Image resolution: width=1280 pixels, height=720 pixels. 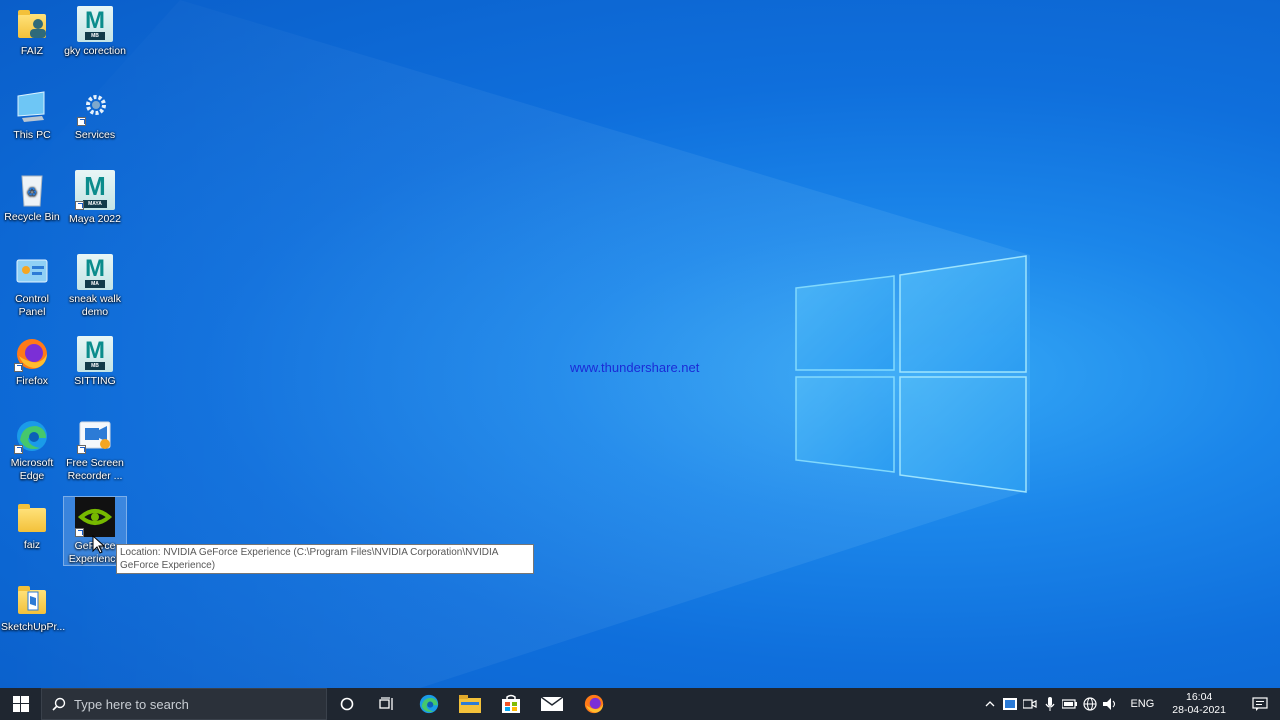 What do you see at coordinates (32, 108) in the screenshot?
I see `computer-icon` at bounding box center [32, 108].